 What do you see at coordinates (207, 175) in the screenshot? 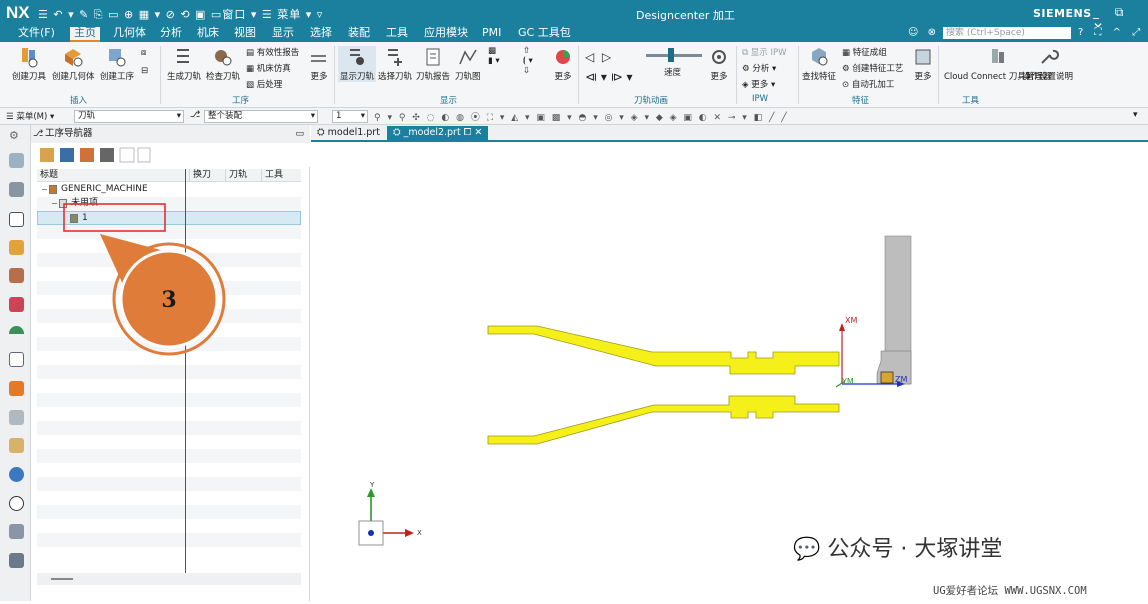
I see `column-tool-change: 换刀` at bounding box center [207, 175].